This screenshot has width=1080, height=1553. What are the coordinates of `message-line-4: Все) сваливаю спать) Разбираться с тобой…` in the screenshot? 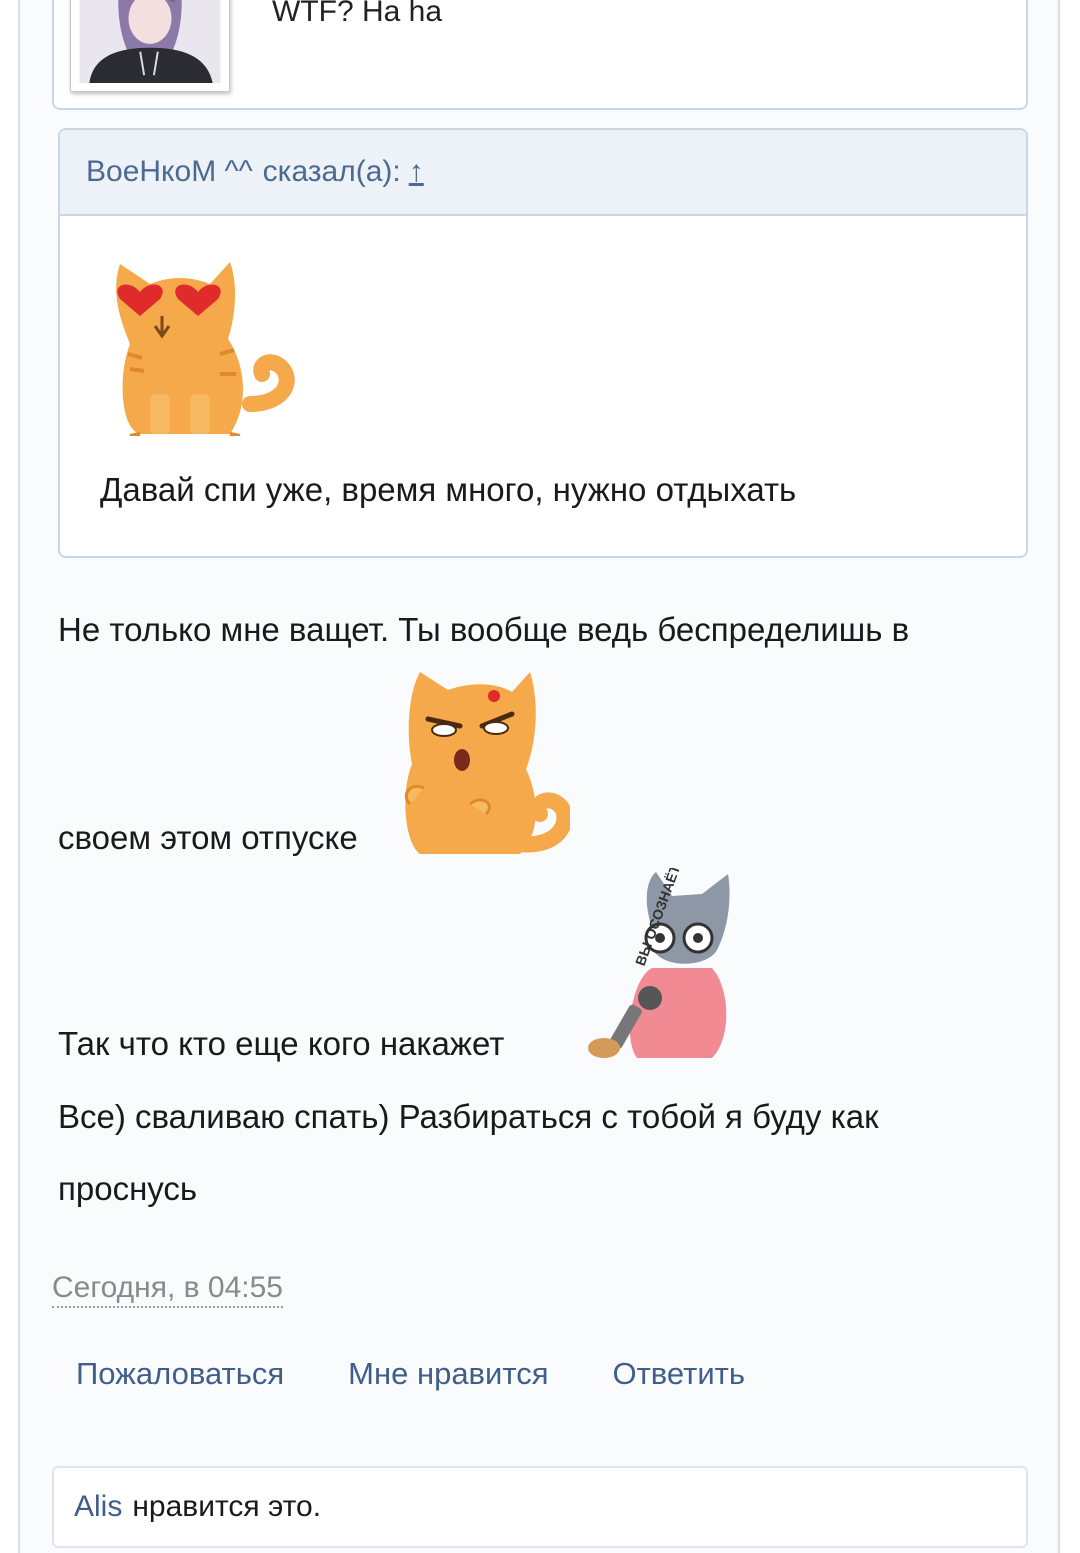 It's located at (468, 1116).